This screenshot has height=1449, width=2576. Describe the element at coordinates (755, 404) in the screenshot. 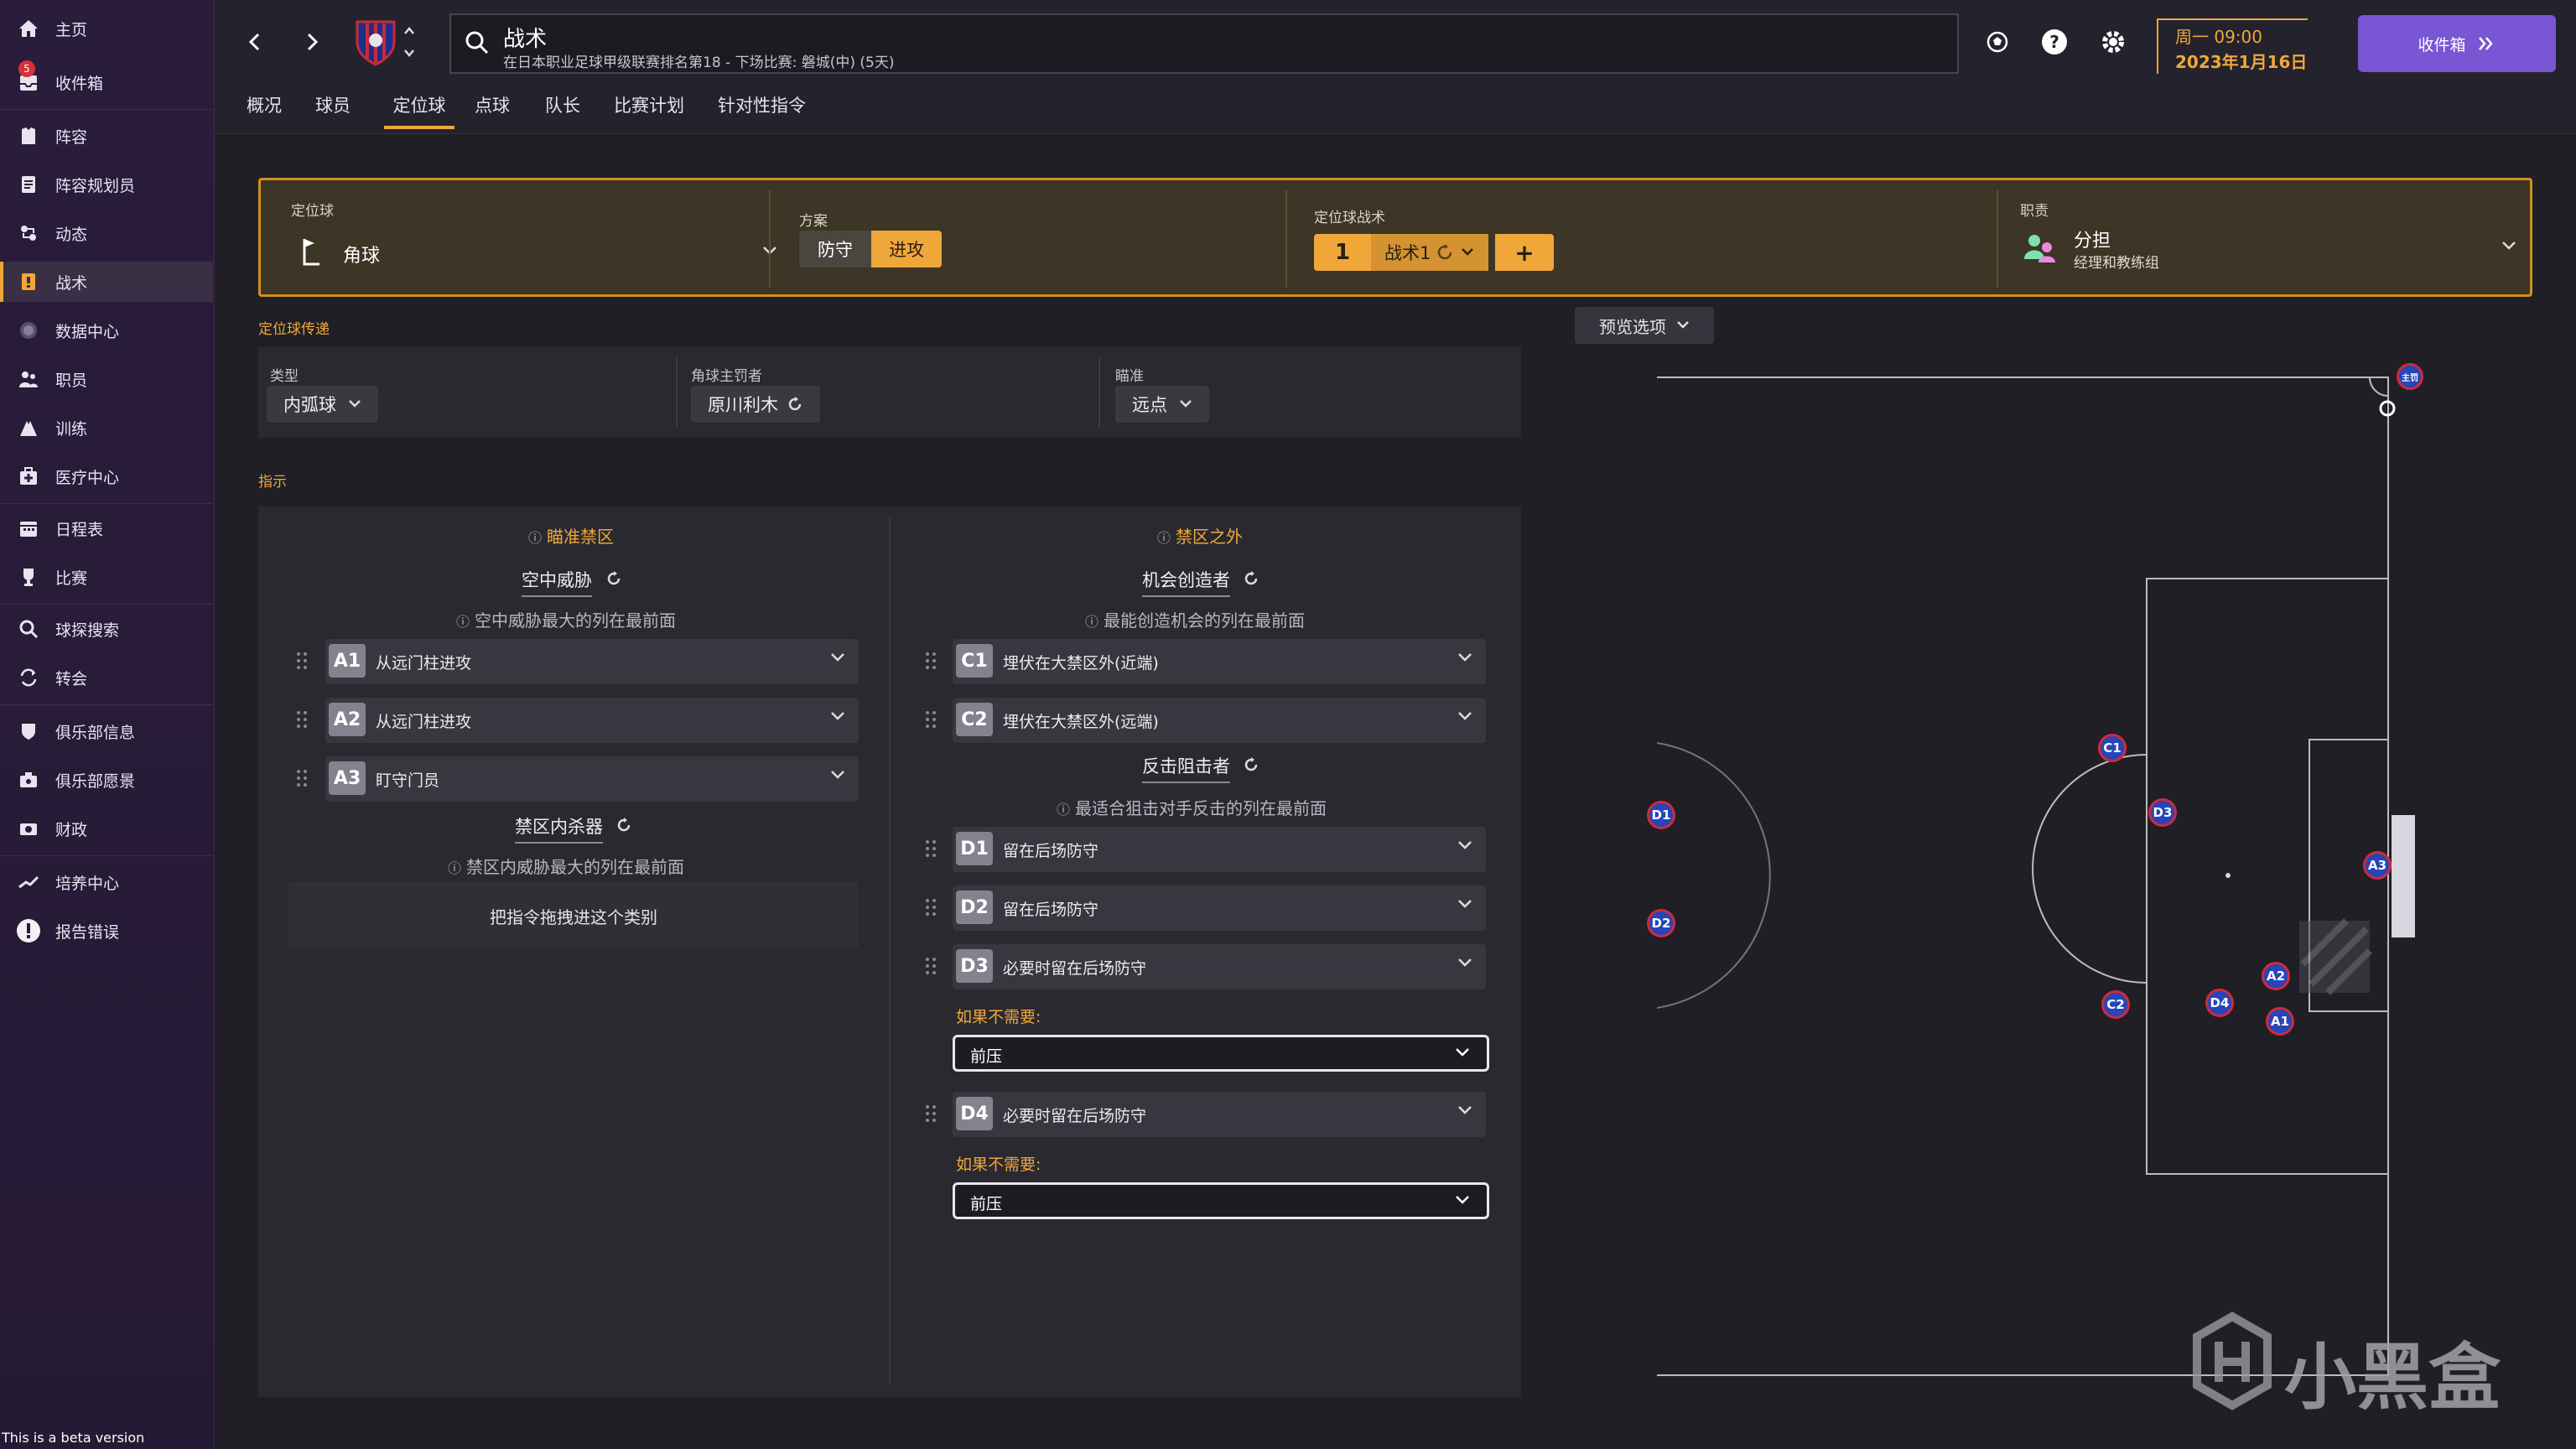

I see `corner-taker-dropdown: 原川利木` at that location.